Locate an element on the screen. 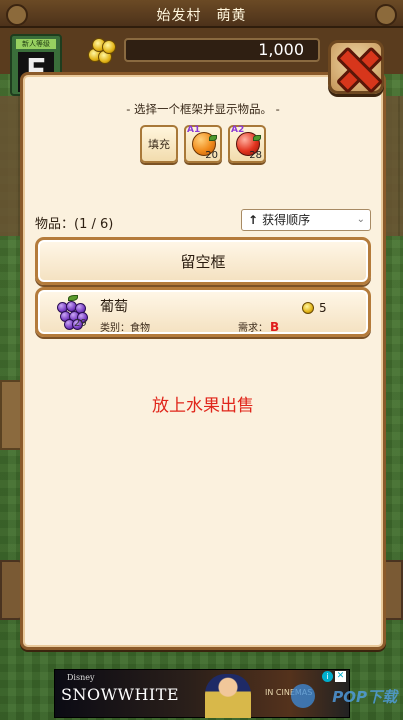 This screenshot has height=720, width=403. sort-dropdown: ↑ 获得顺序 ⌄ is located at coordinates (306, 220).